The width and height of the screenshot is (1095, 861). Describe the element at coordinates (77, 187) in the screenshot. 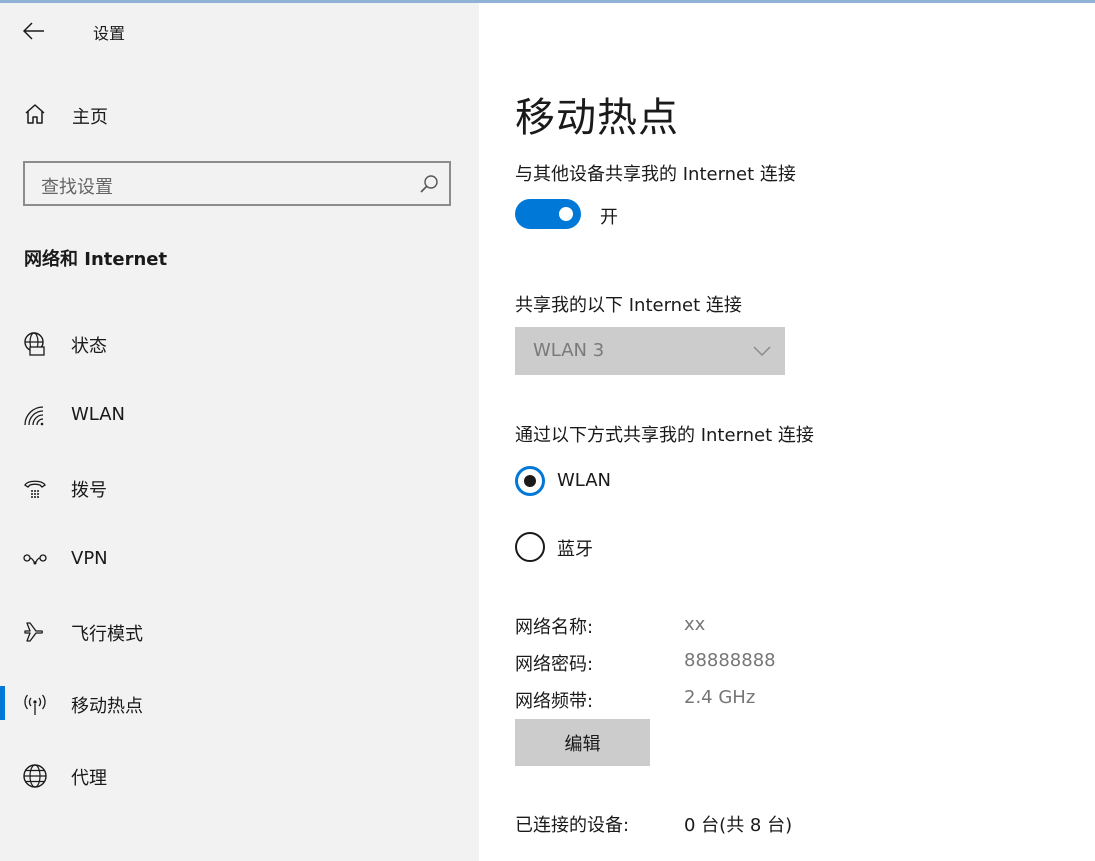

I see `search-placeholder: 查找设置` at that location.